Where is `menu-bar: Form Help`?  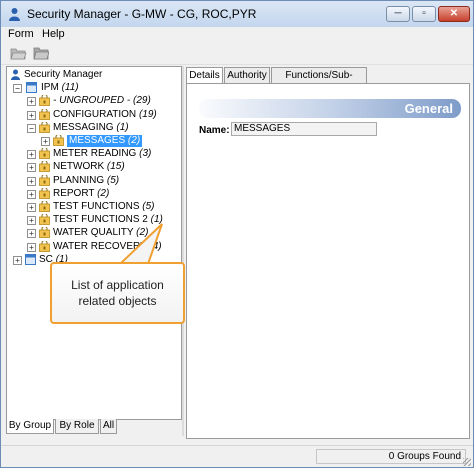
menu-bar: Form Help is located at coordinates (237, 34).